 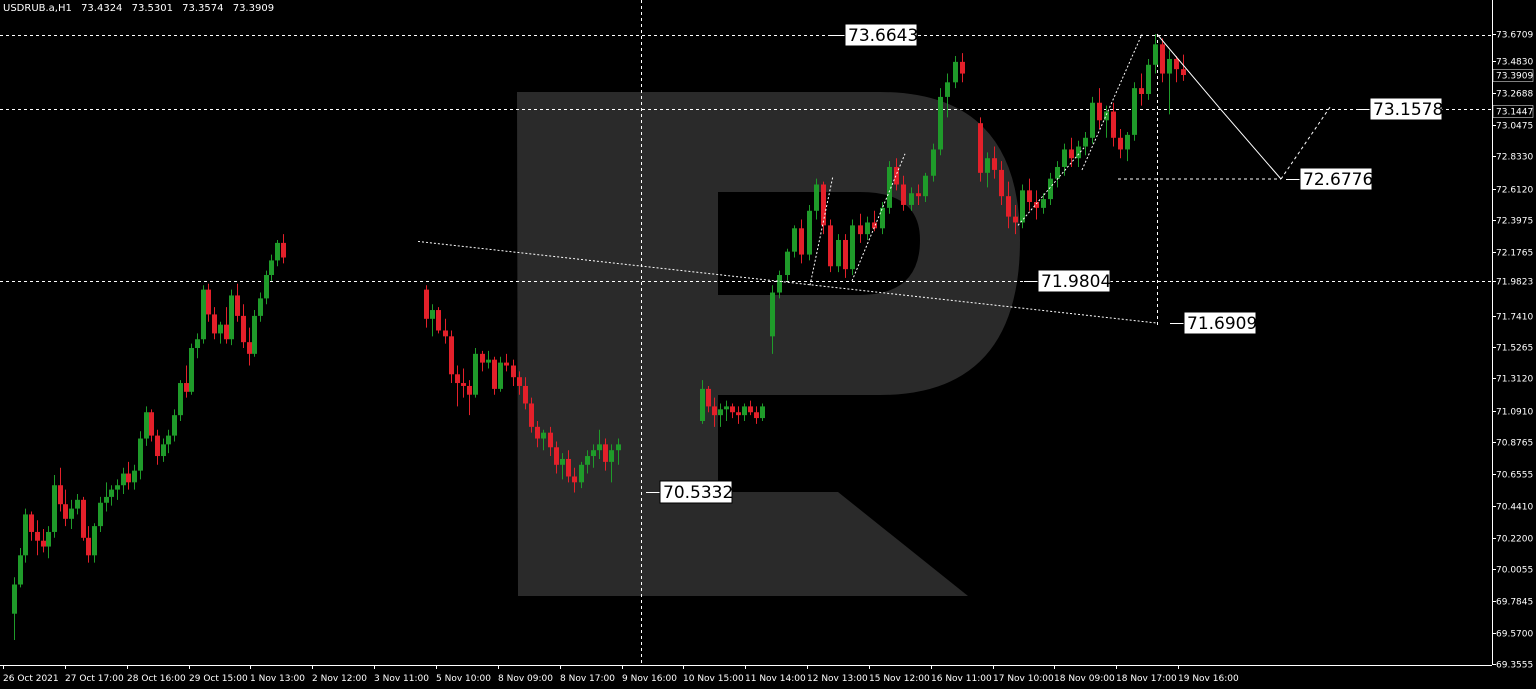 I want to click on y-tick-label: 73.6709, so click(x=1514, y=36).